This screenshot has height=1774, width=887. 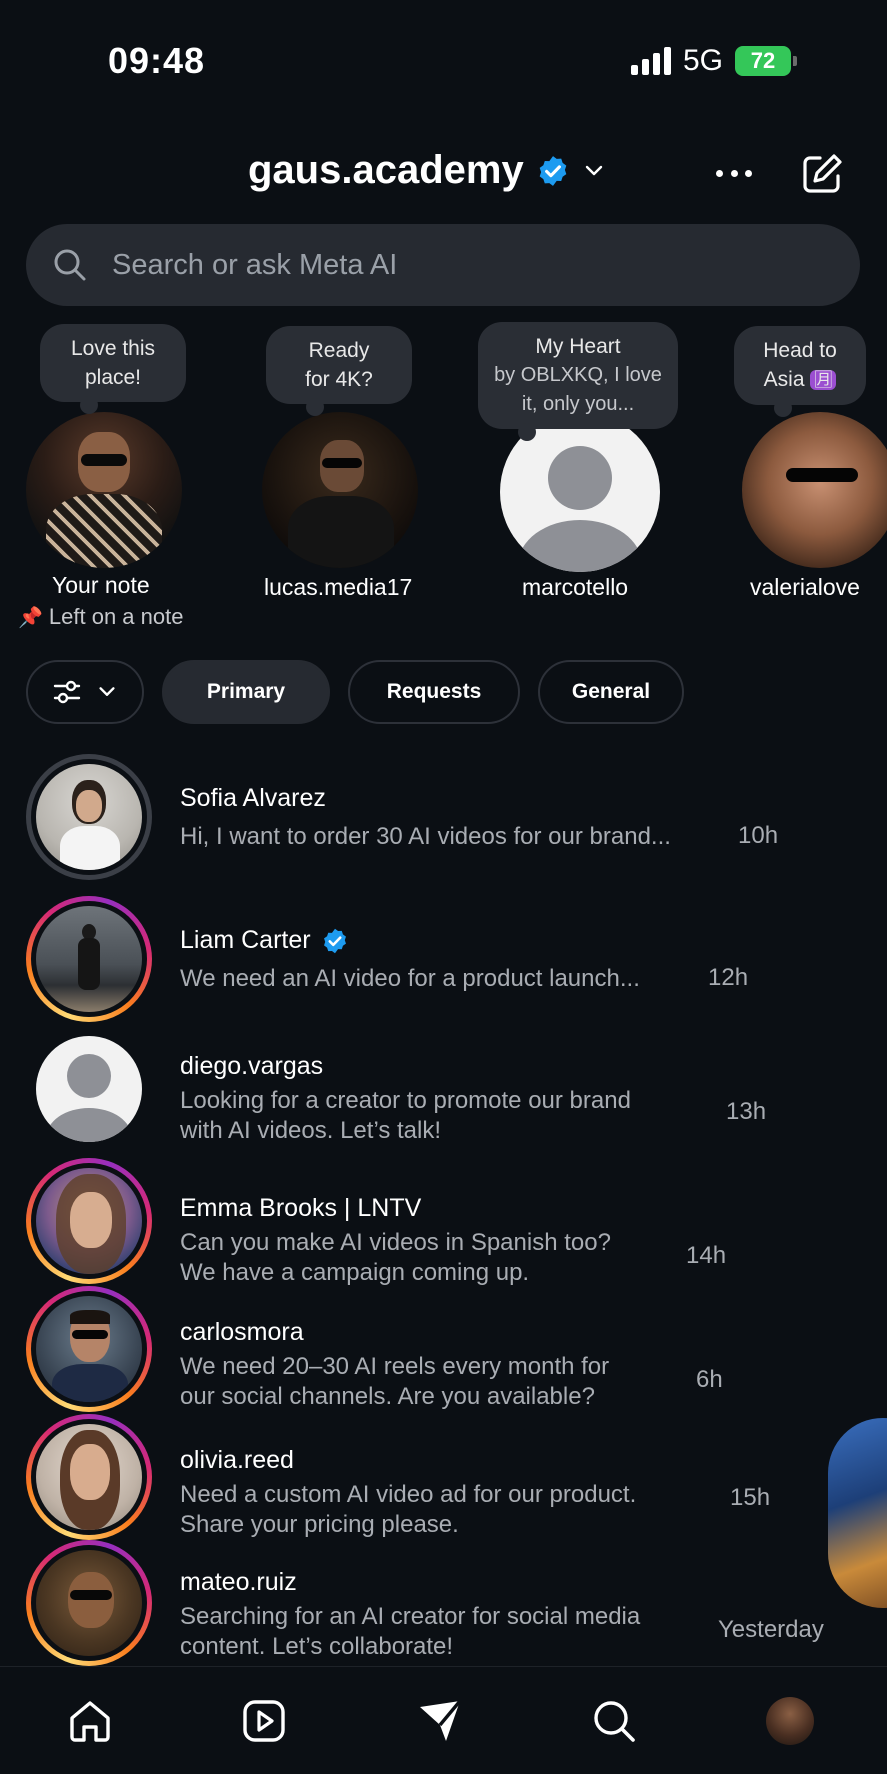 I want to click on conversation-name-text: mateo.ruiz, so click(x=238, y=1582).